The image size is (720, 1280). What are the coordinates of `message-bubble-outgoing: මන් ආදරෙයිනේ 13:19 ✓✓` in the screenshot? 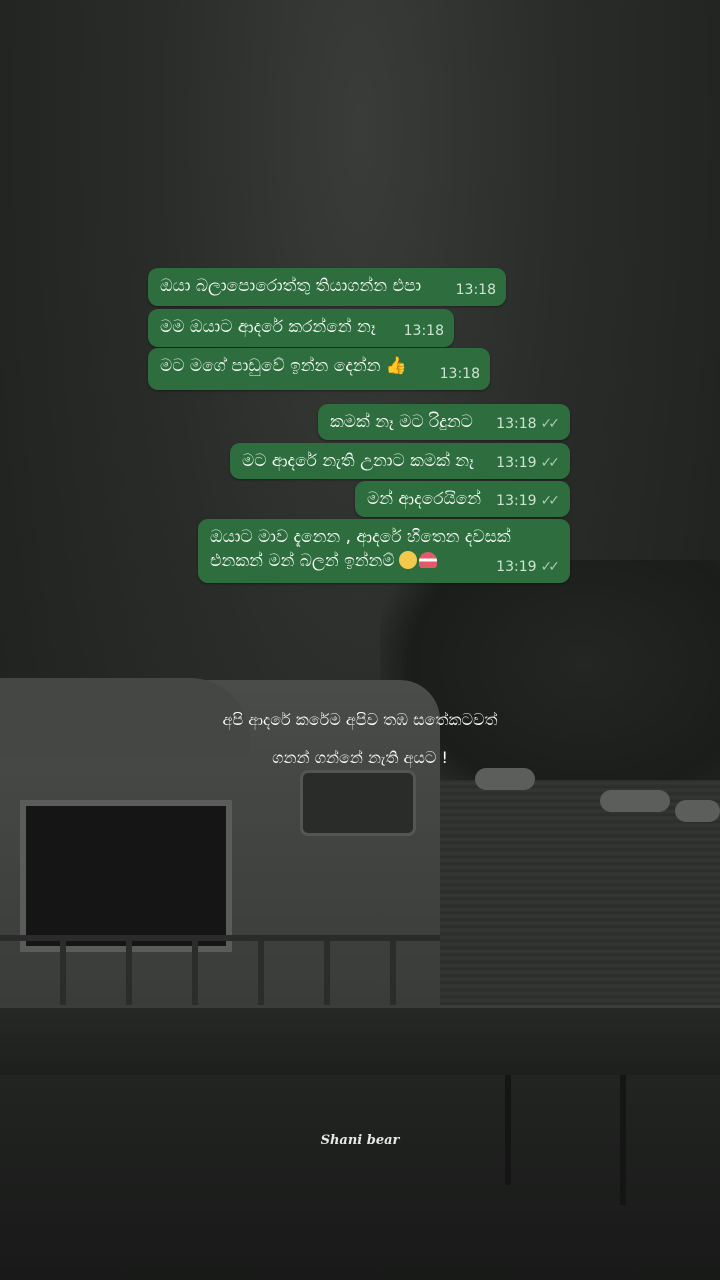 It's located at (462, 499).